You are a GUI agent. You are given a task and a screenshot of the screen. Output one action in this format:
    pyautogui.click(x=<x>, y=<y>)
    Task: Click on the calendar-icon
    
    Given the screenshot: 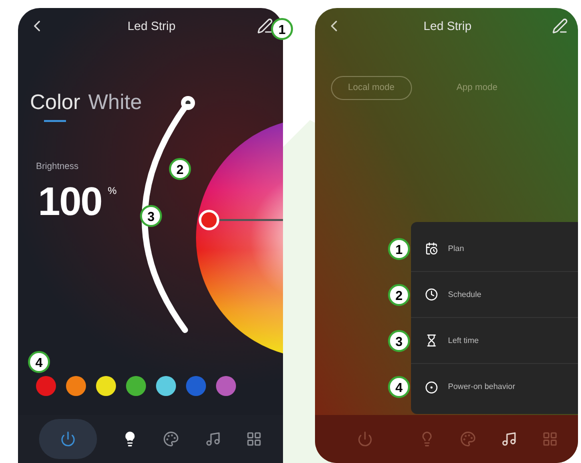 What is the action you would take?
    pyautogui.click(x=431, y=248)
    